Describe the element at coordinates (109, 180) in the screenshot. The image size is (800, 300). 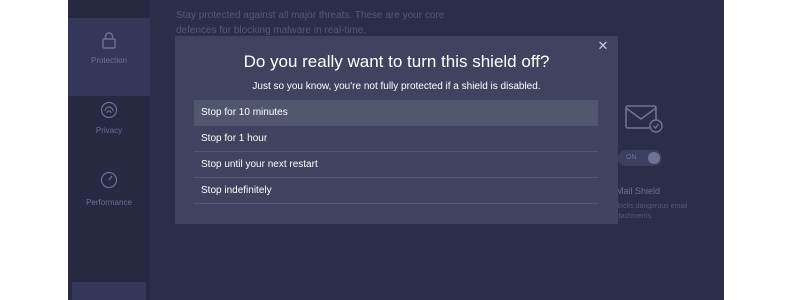
I see `speedometer-icon` at that location.